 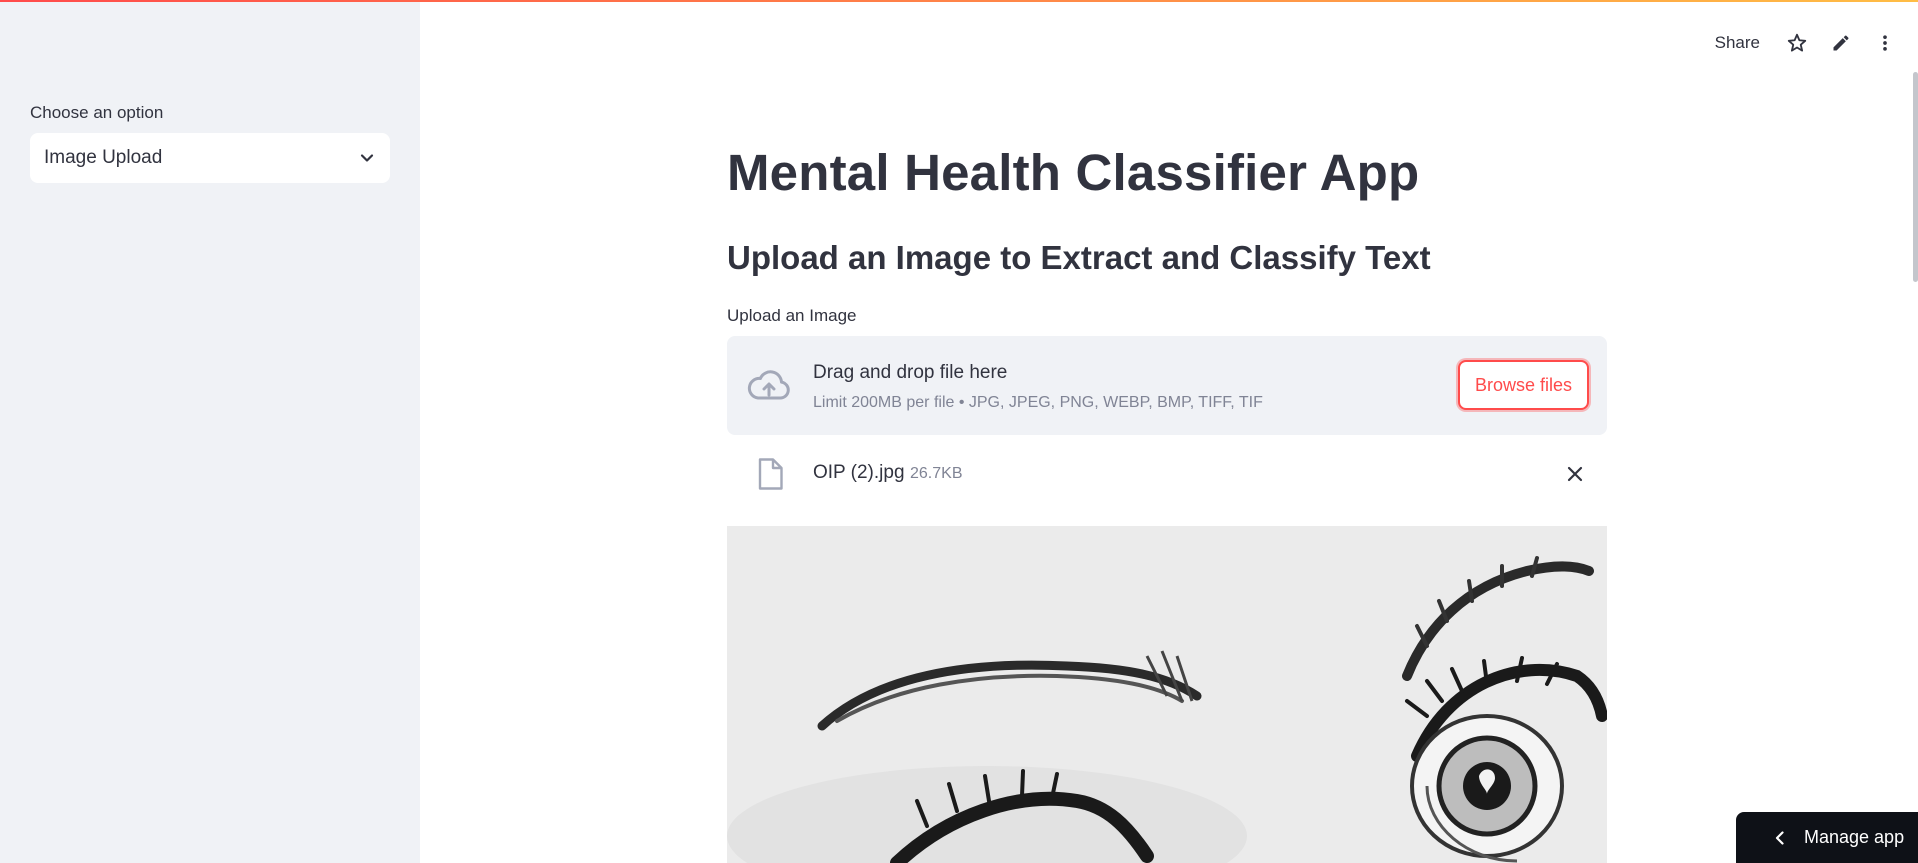 What do you see at coordinates (1797, 43) in the screenshot?
I see `star-icon` at bounding box center [1797, 43].